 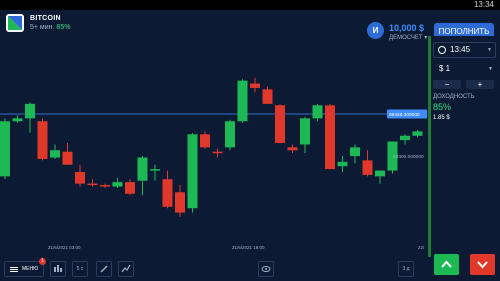 I want to click on clock-icon, so click(x=442, y=50).